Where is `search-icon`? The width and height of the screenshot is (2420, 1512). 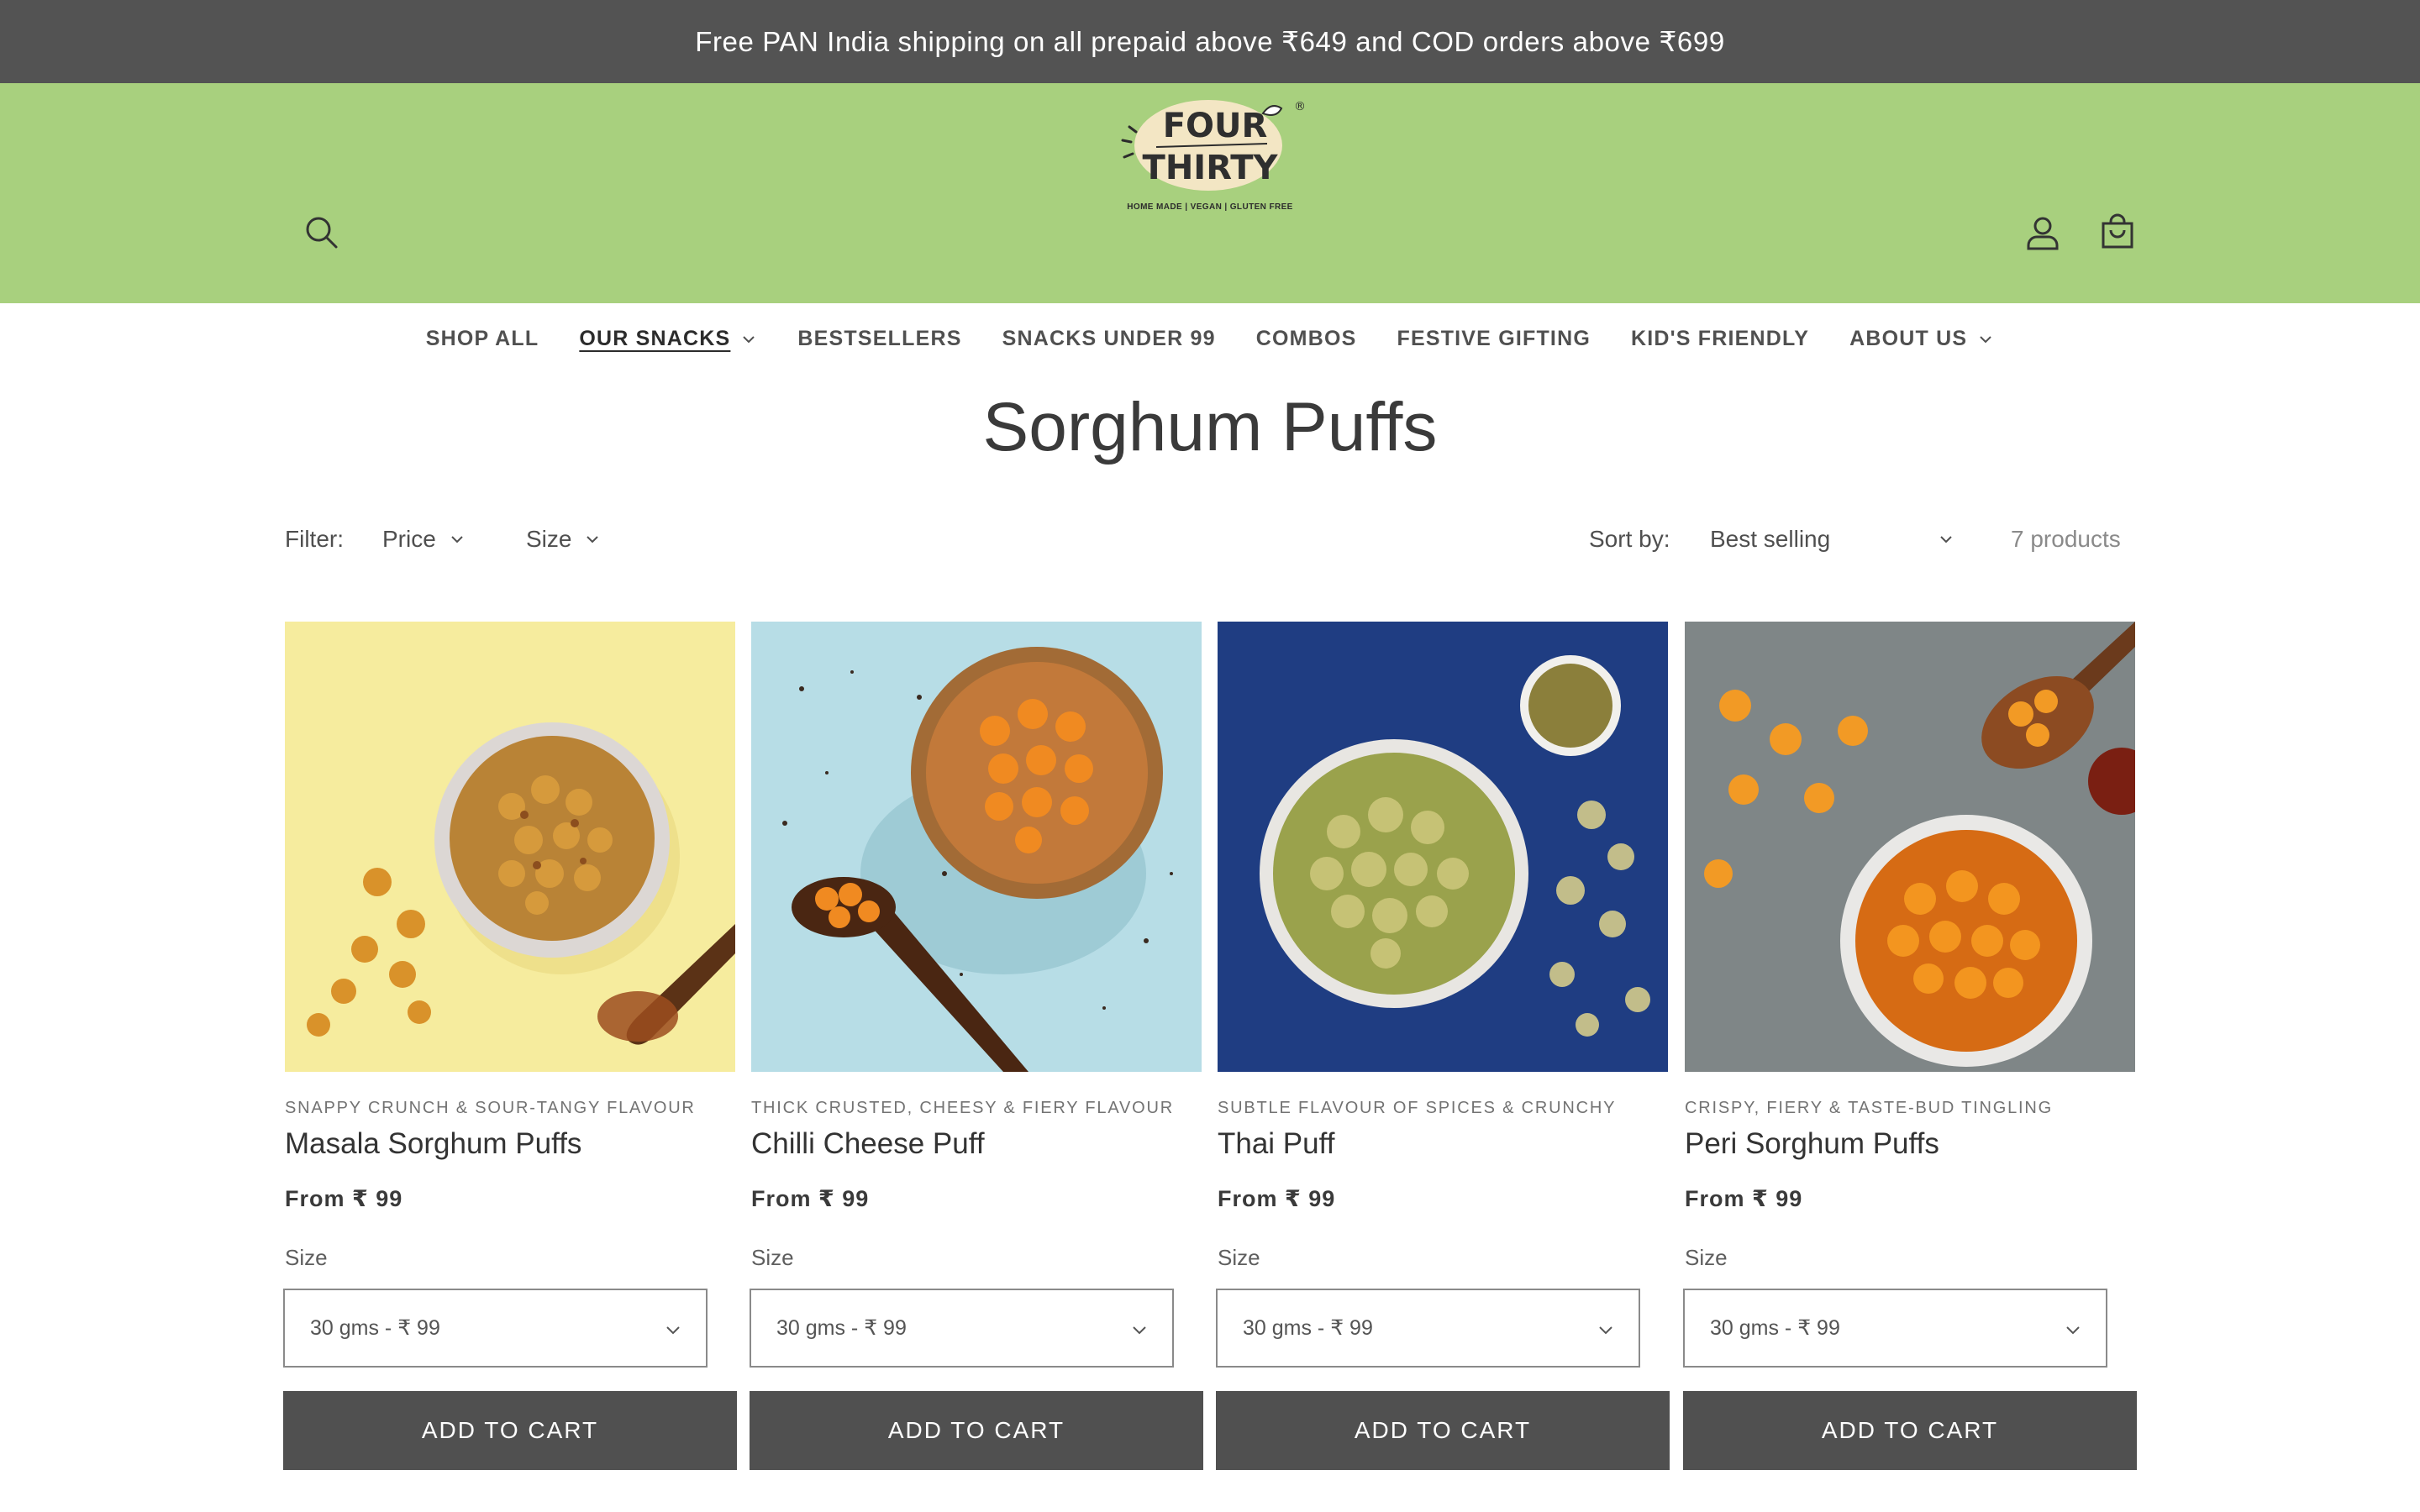
search-icon is located at coordinates (322, 233).